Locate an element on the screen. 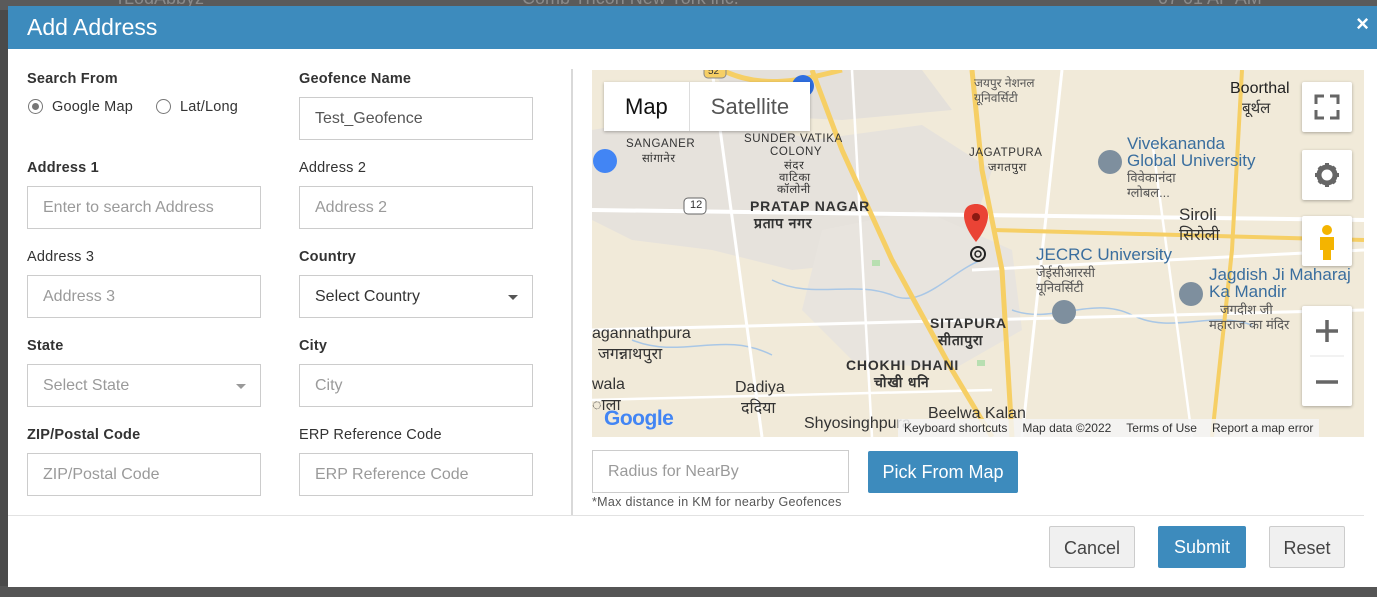 This screenshot has height=597, width=1377. zoom-icons is located at coordinates (1327, 352).